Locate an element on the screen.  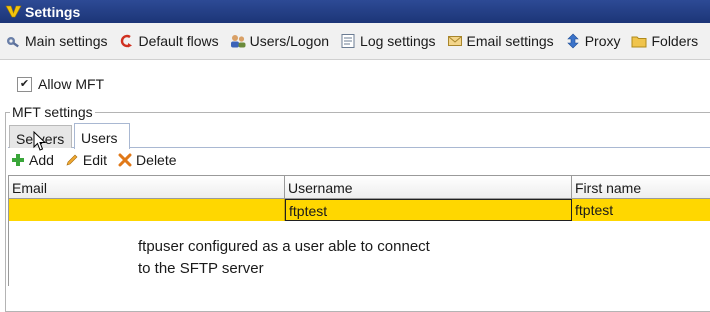
window-title-bar: Settings is located at coordinates (355, 11).